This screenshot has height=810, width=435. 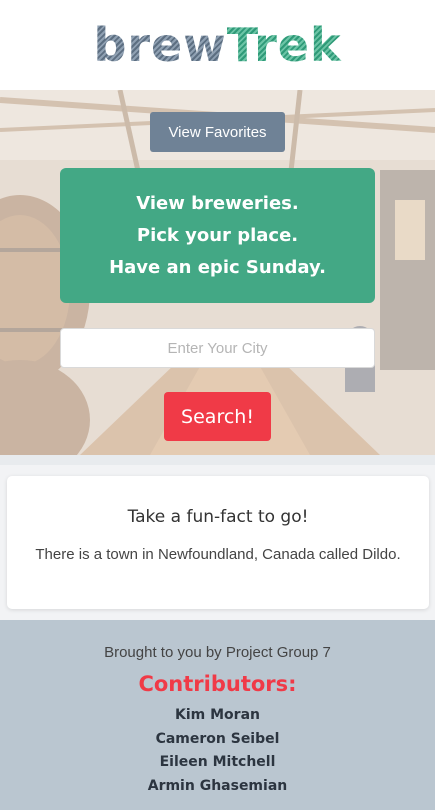 I want to click on tagline-line-3: Have an epic Sunday., so click(x=217, y=267).